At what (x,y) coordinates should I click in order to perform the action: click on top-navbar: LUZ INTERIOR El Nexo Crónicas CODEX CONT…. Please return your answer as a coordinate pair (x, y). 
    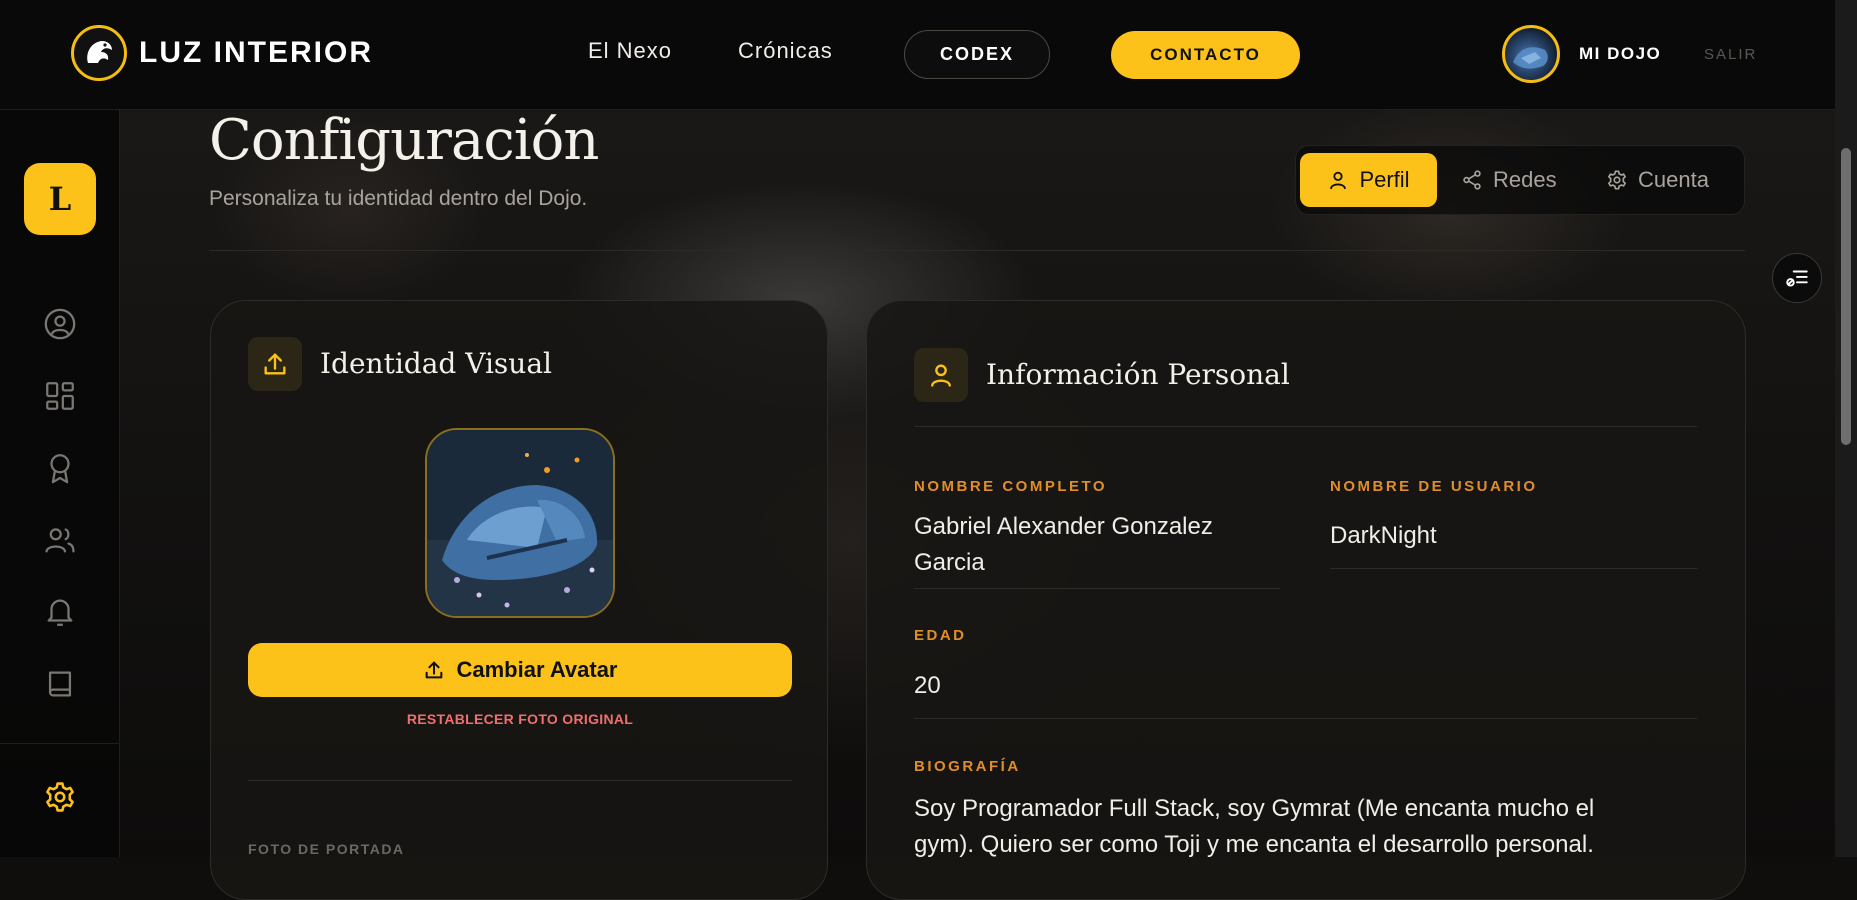
    Looking at the image, I should click on (917, 55).